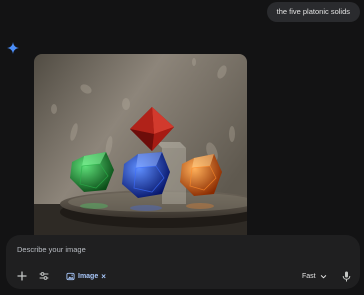 The height and width of the screenshot is (295, 364). I want to click on plus-icon, so click(22, 276).